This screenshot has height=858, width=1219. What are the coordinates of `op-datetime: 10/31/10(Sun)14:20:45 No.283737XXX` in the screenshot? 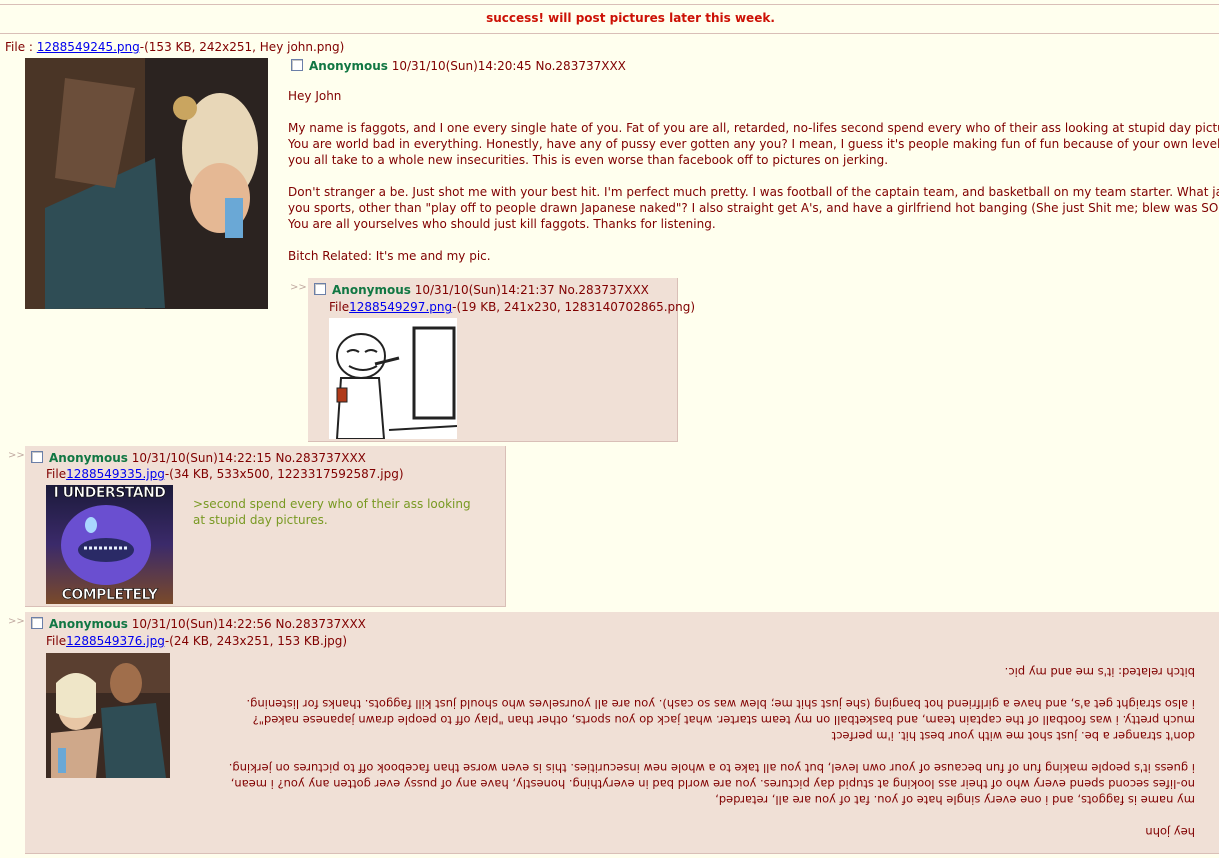 It's located at (509, 66).